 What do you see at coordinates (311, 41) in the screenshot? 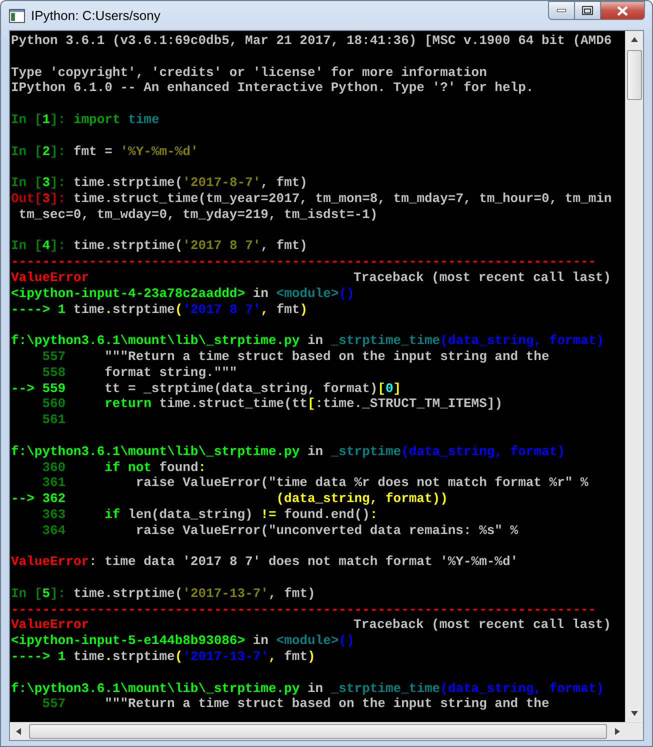
I see `console-line: Python 3.6.1 (v3.6.1:69c0db5, Mar 21 2017, 18:41:36) [MSC v.1900 64 bit (AMD6` at bounding box center [311, 41].